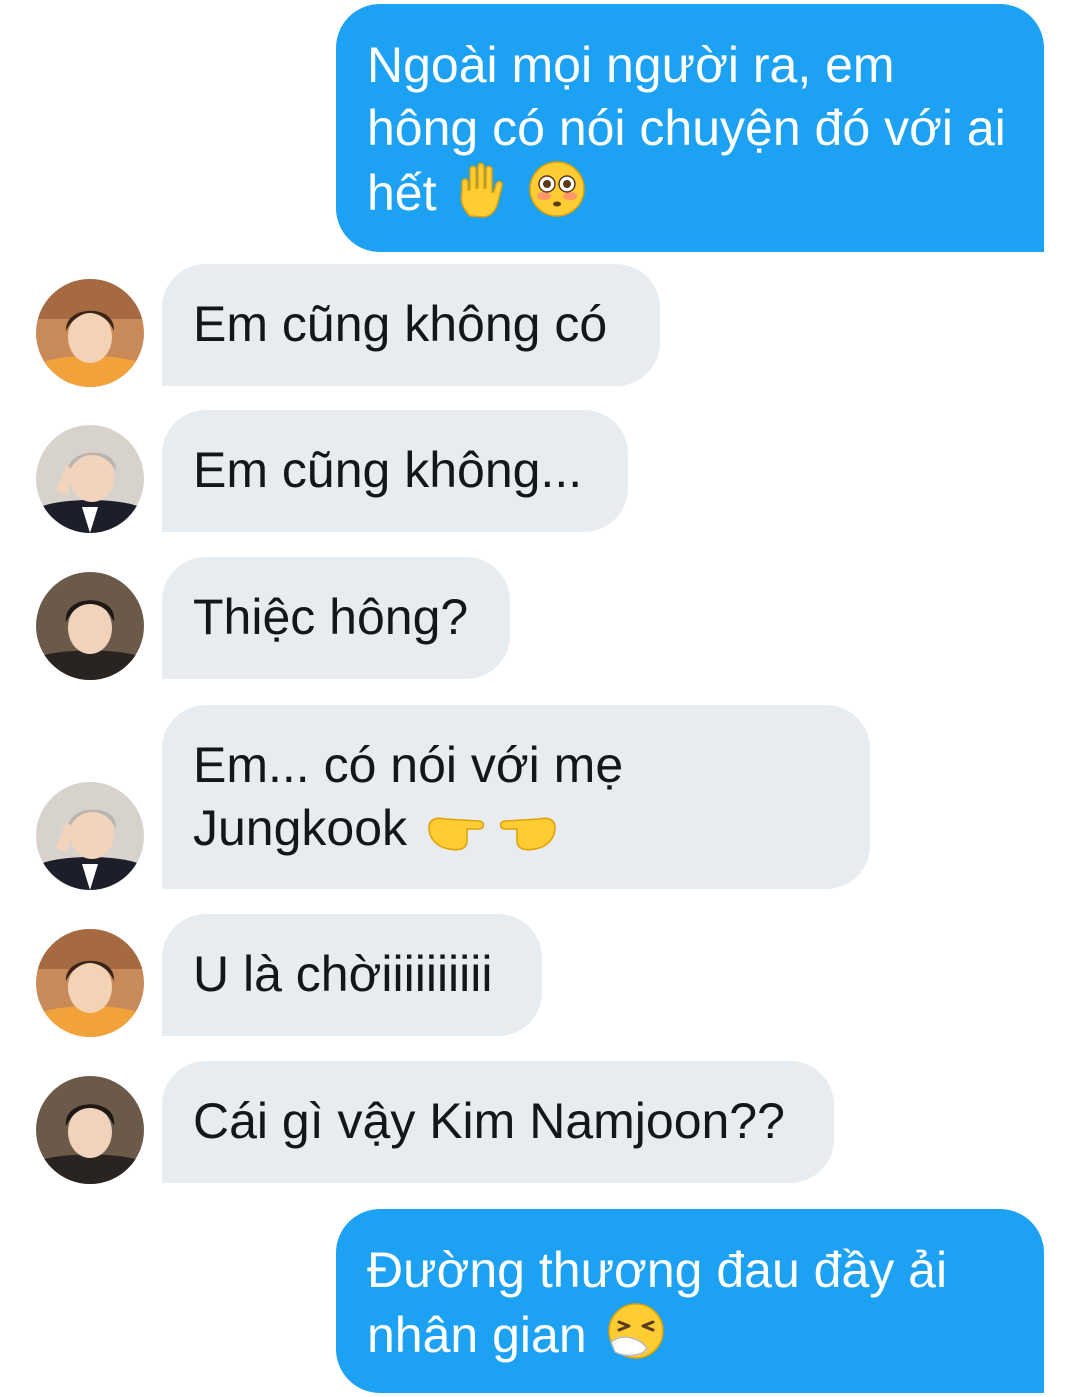  Describe the element at coordinates (482, 197) in the screenshot. I see `raised-hand-icon` at that location.